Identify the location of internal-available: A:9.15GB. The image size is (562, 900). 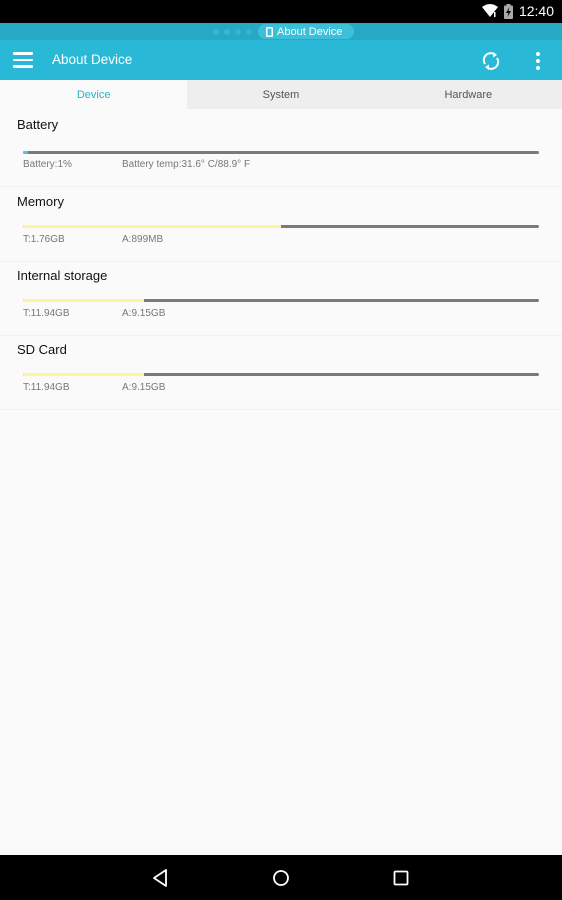
(144, 313).